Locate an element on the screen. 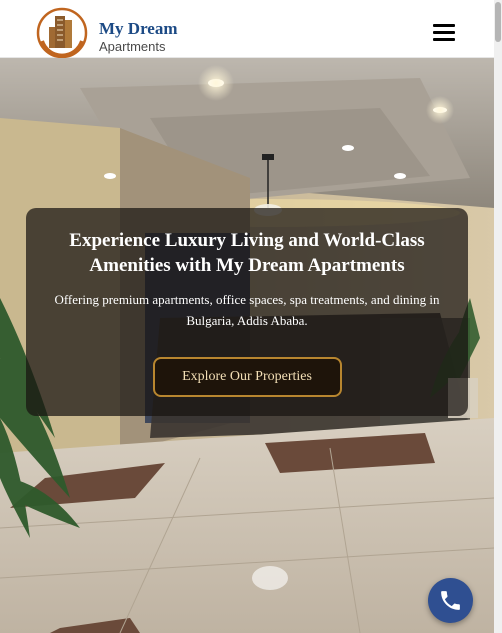 This screenshot has height=633, width=502. explore-properties-button: Explore Our Properties is located at coordinates (247, 377).